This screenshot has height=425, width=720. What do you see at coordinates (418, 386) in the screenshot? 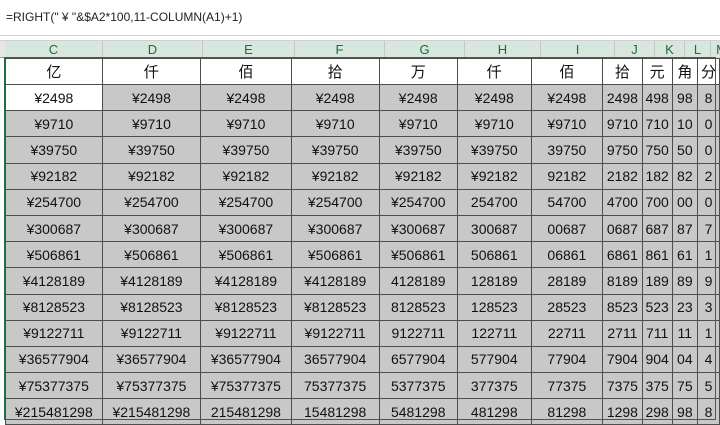
I see `table-cell: 5377375` at bounding box center [418, 386].